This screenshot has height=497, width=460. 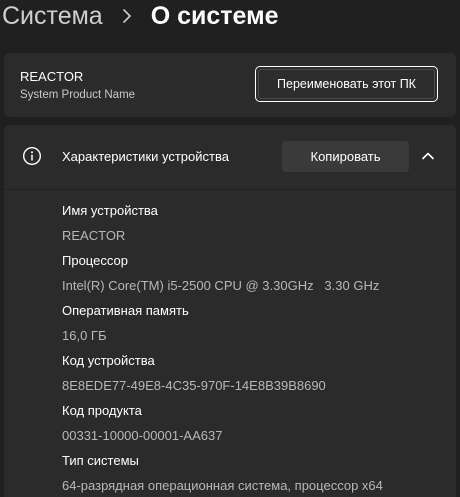 I want to click on copy-button-label: Копировать, so click(x=345, y=156).